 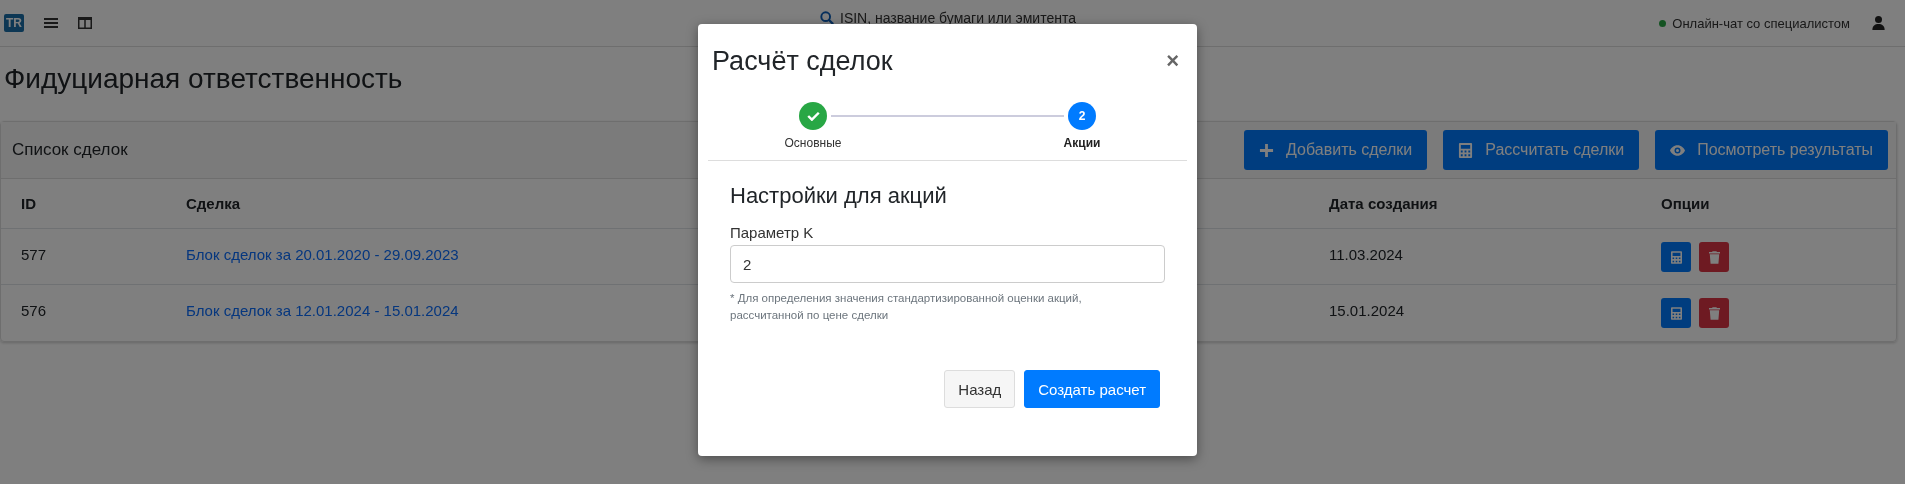 I want to click on step-label: Основные, so click(x=813, y=143).